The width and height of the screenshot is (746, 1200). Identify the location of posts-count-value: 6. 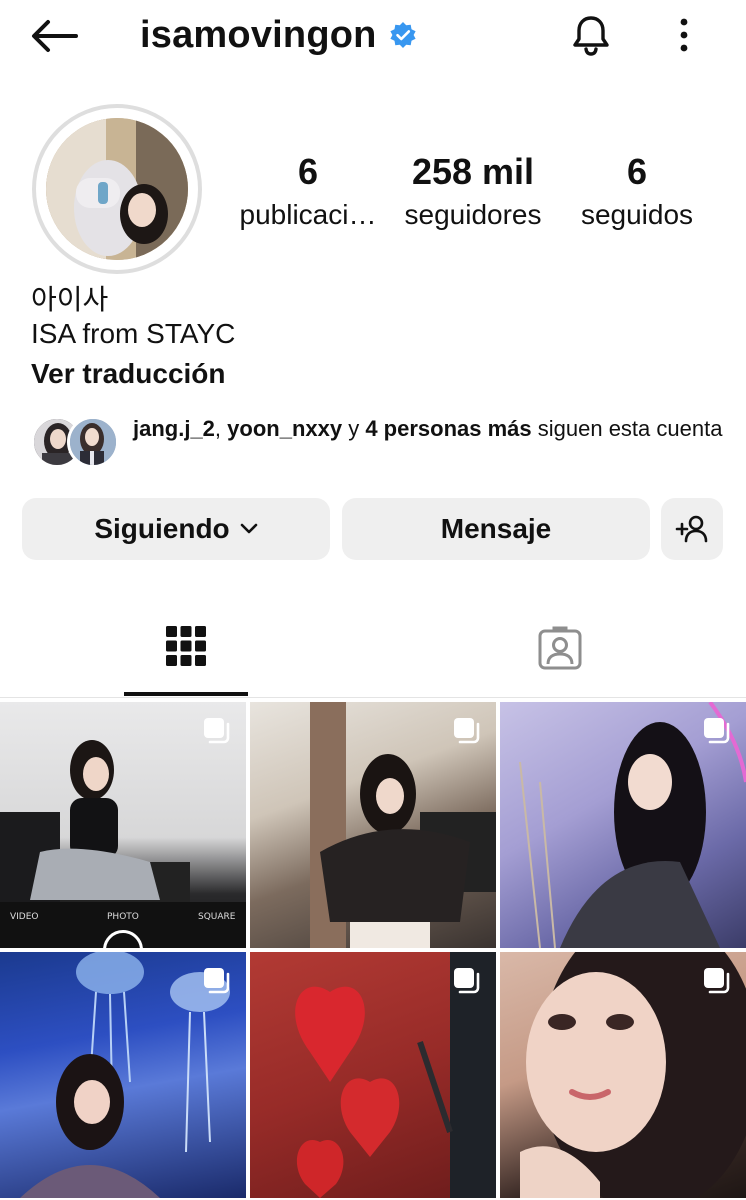
(308, 171).